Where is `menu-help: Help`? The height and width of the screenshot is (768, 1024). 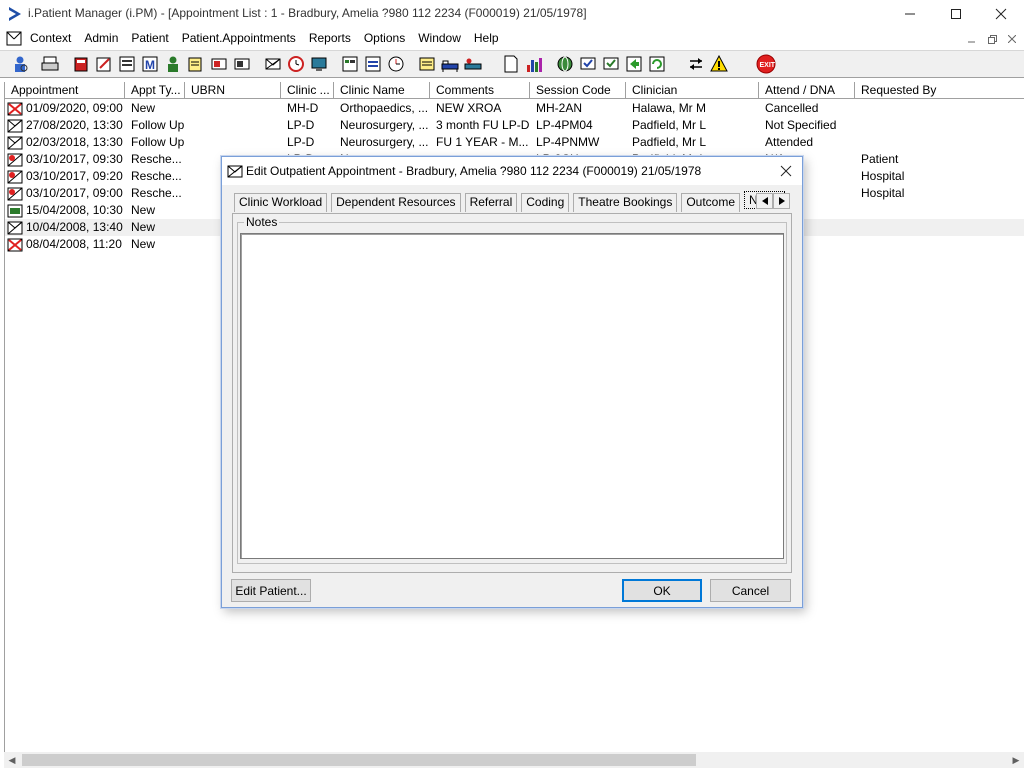
menu-help: Help is located at coordinates (490, 38).